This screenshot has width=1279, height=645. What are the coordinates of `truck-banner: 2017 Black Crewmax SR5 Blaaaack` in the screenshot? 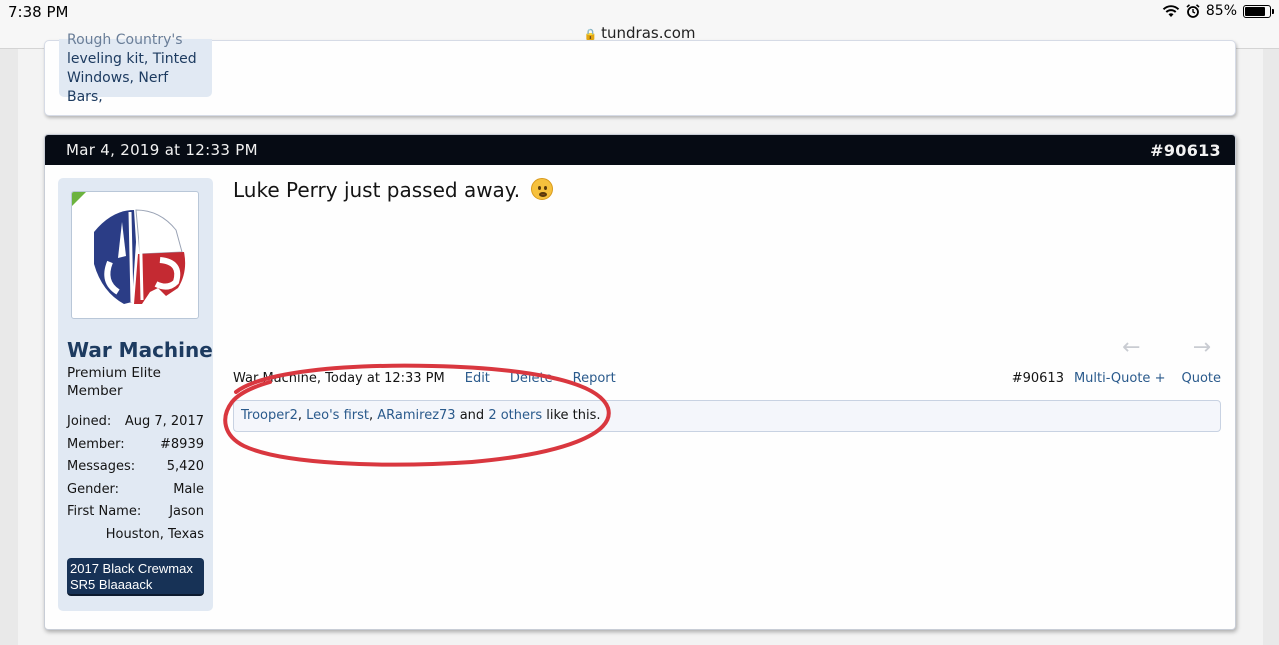 It's located at (135, 577).